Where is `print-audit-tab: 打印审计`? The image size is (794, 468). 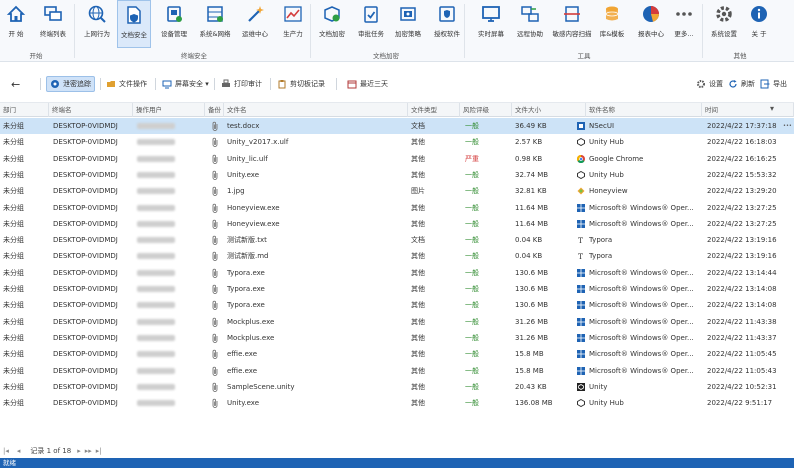
print-audit-tab: 打印审计 is located at coordinates (241, 84).